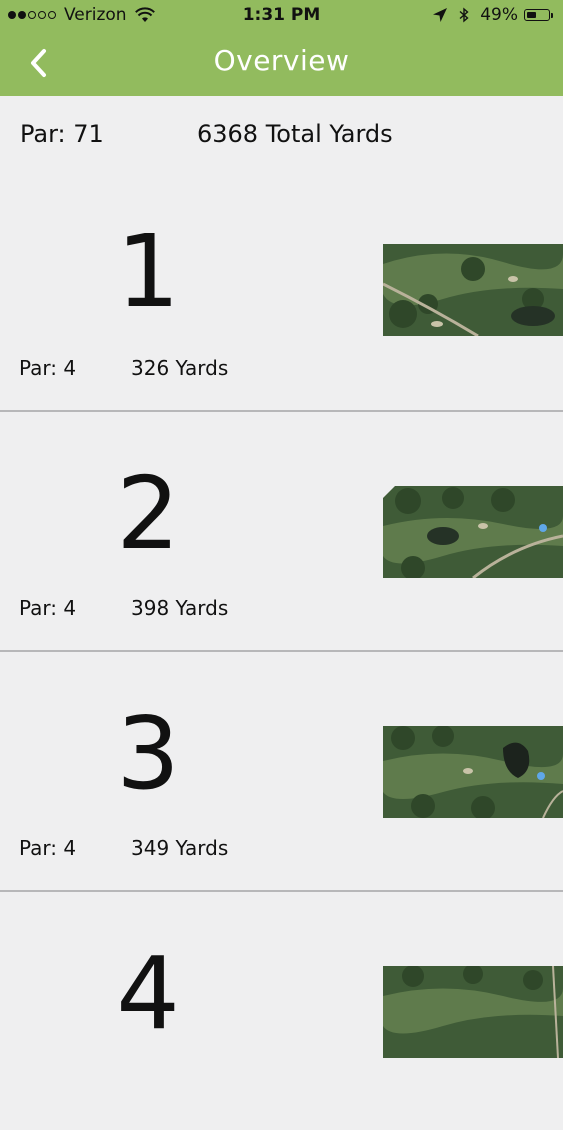 This screenshot has width=563, height=1130. Describe the element at coordinates (464, 15) in the screenshot. I see `bluetooth-icon` at that location.